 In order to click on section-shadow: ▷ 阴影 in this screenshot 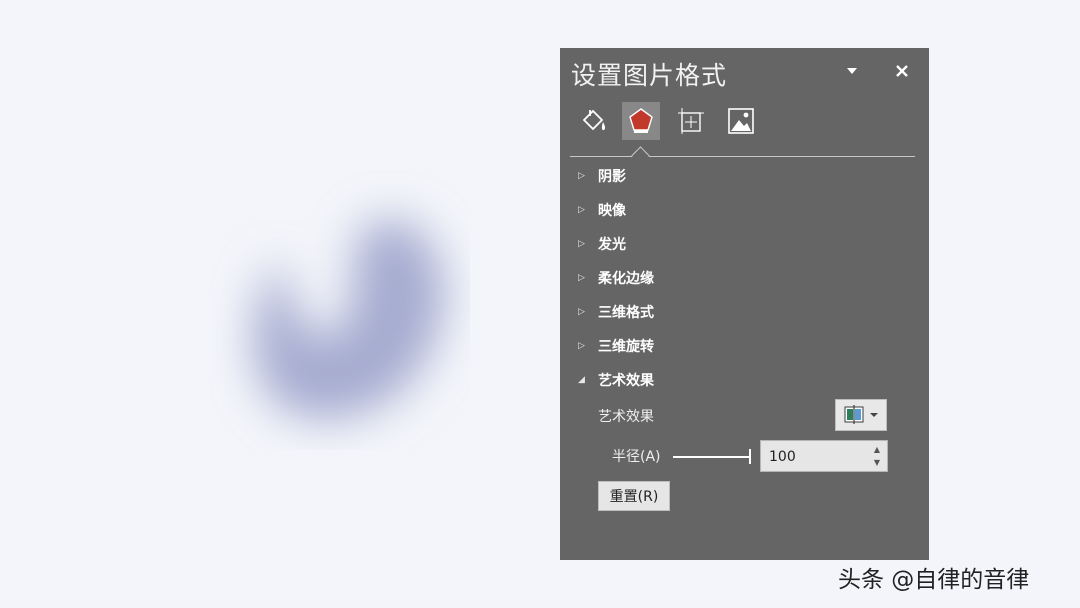, I will do `click(602, 176)`.